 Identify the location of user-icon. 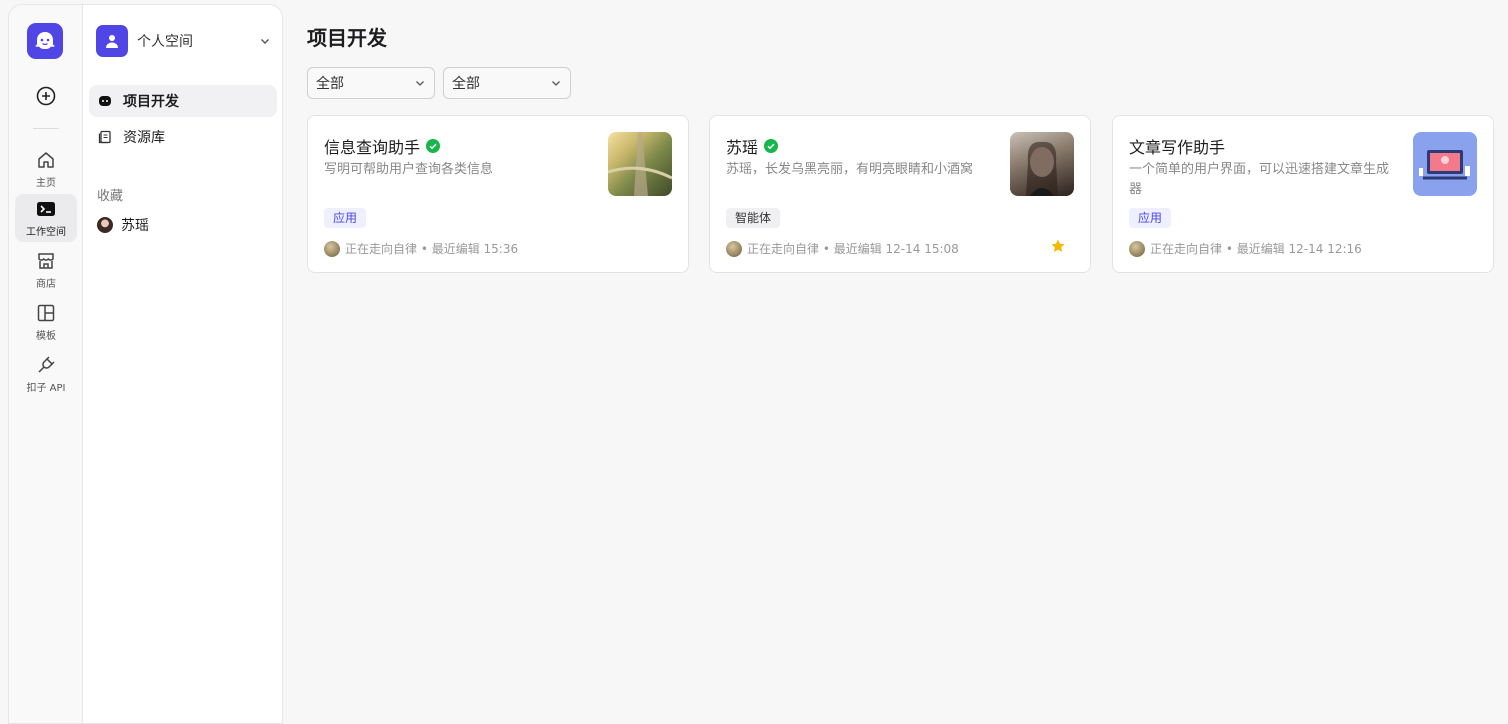
(112, 41).